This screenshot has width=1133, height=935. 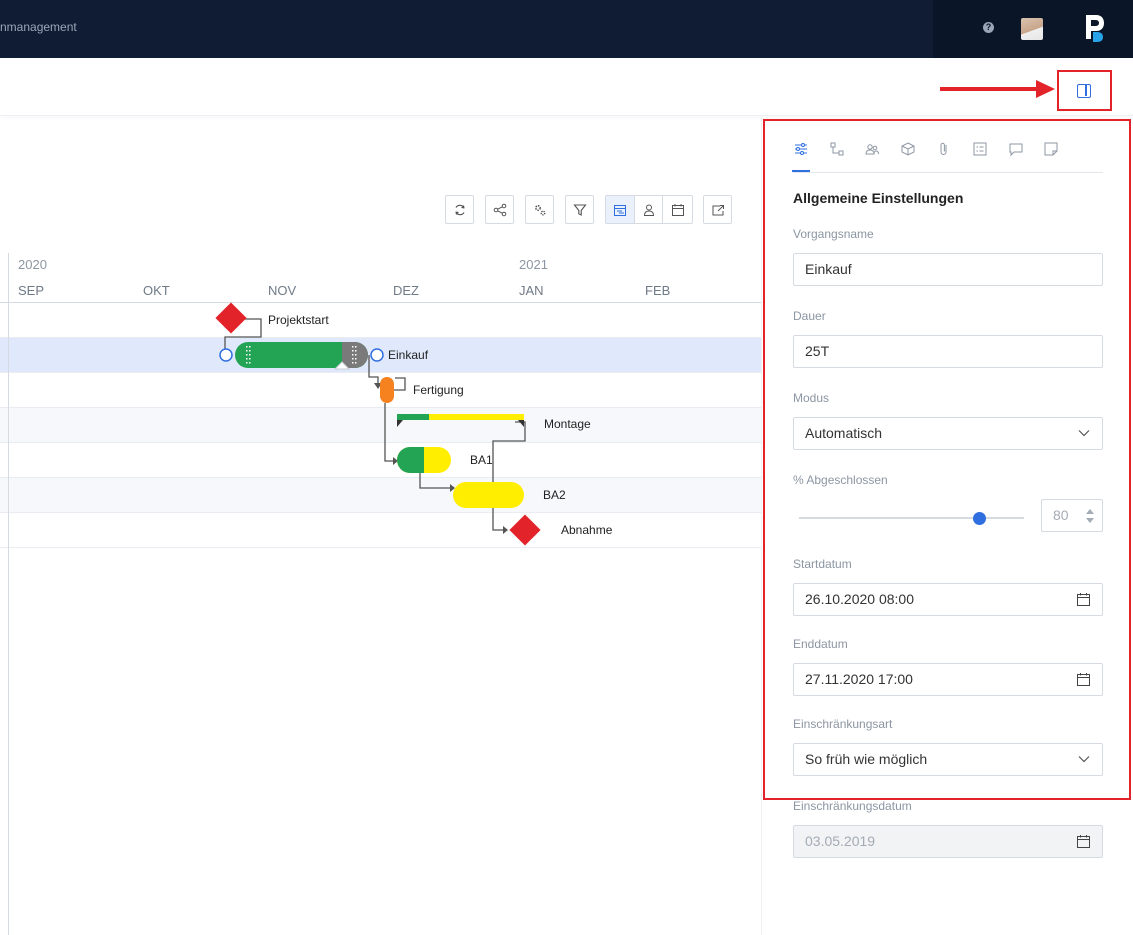 I want to click on field-label: % Abgeschlossen, so click(x=840, y=480).